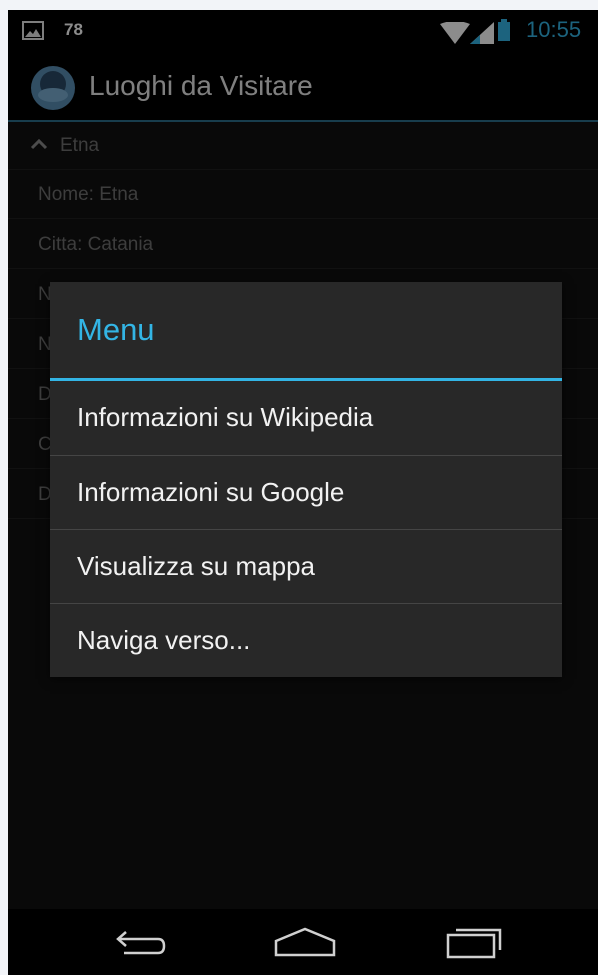  Describe the element at coordinates (116, 329) in the screenshot. I see `dialog-title: Menu` at that location.